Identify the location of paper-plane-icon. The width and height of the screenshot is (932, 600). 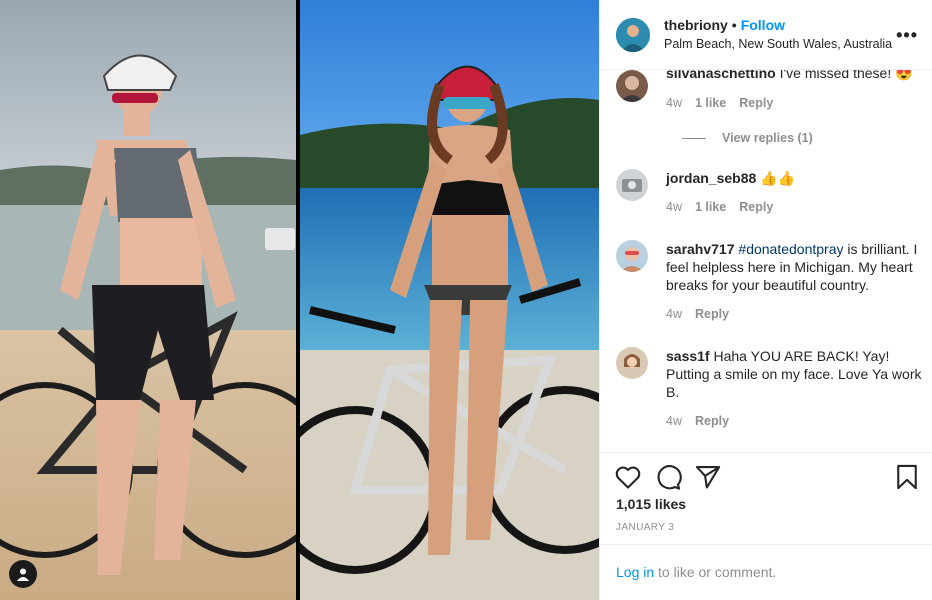
(708, 477).